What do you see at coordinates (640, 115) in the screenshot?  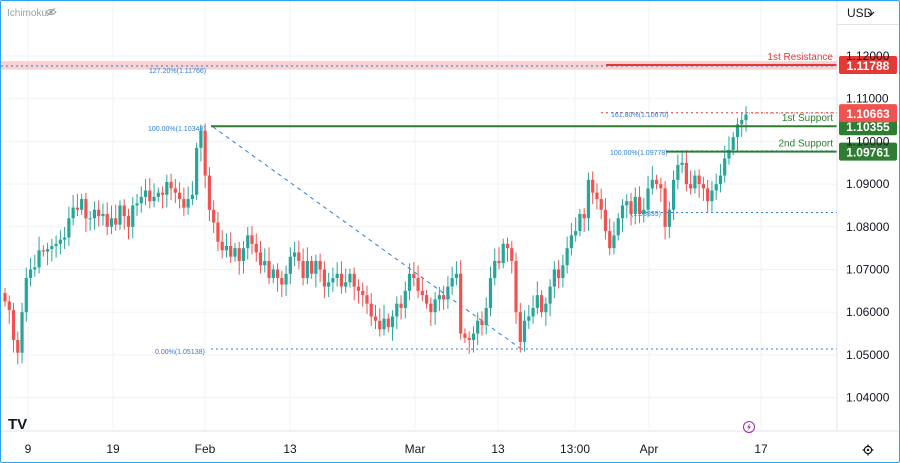 I see `fib-label: 161.80%(1.10670)` at bounding box center [640, 115].